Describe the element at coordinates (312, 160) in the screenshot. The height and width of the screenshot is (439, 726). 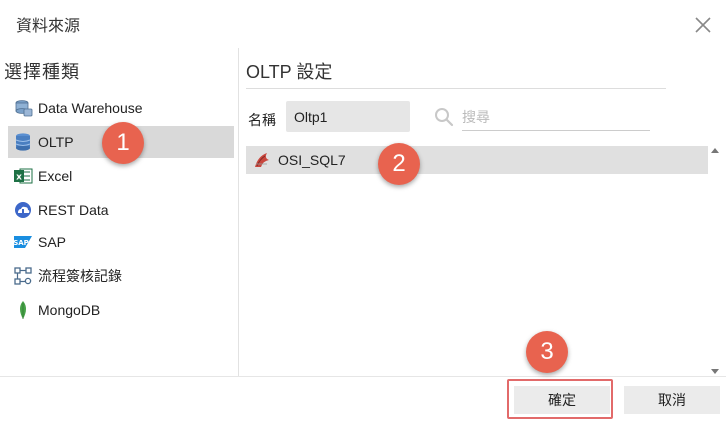
I see `connection-label: OSI_SQL7` at that location.